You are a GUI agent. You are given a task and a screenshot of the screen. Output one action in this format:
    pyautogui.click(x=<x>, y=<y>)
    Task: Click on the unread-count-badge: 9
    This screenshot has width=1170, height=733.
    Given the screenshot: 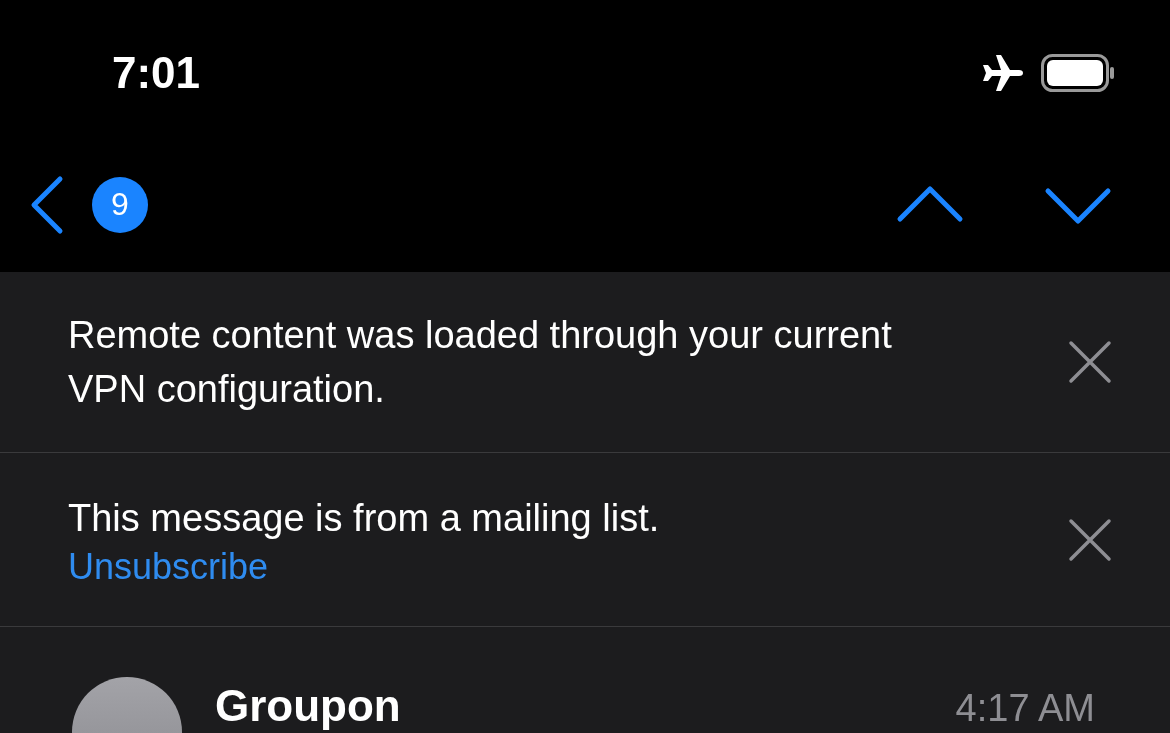 What is the action you would take?
    pyautogui.click(x=120, y=204)
    